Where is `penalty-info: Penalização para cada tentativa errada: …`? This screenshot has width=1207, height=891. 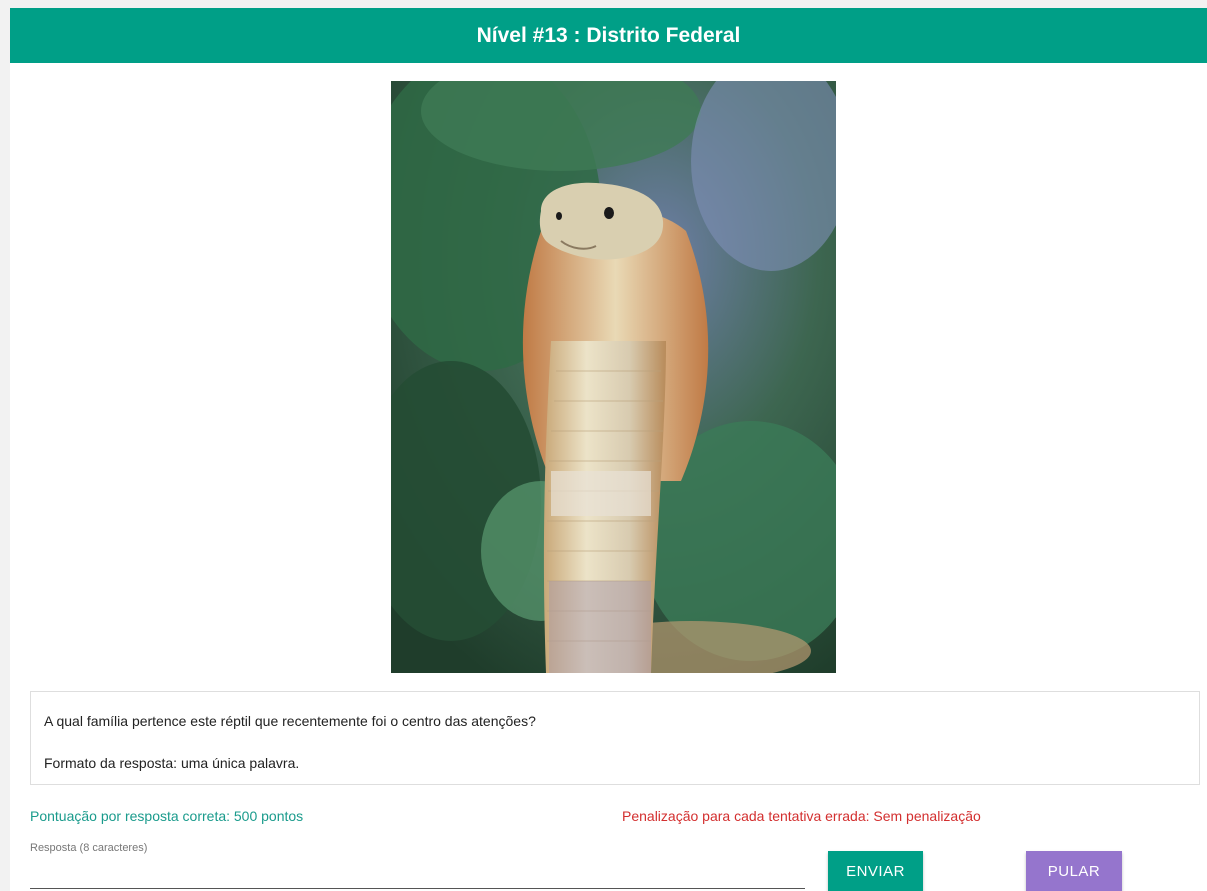
penalty-info: Penalização para cada tentativa errada: … is located at coordinates (801, 816).